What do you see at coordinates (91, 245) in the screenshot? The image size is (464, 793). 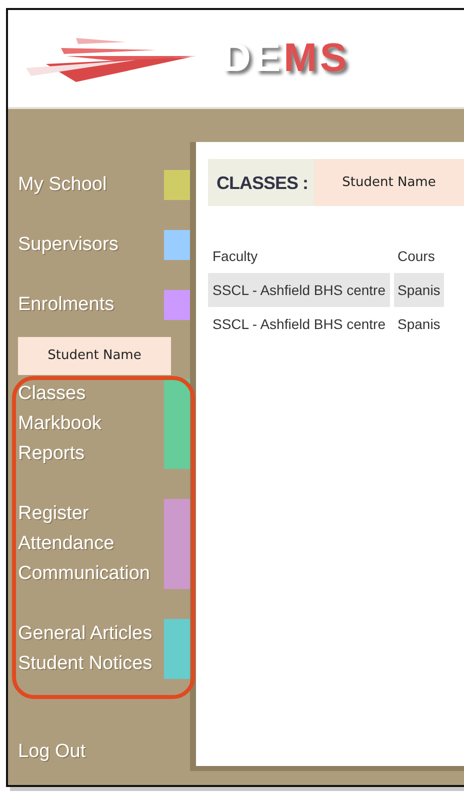 I see `menu-item: Supervisors` at bounding box center [91, 245].